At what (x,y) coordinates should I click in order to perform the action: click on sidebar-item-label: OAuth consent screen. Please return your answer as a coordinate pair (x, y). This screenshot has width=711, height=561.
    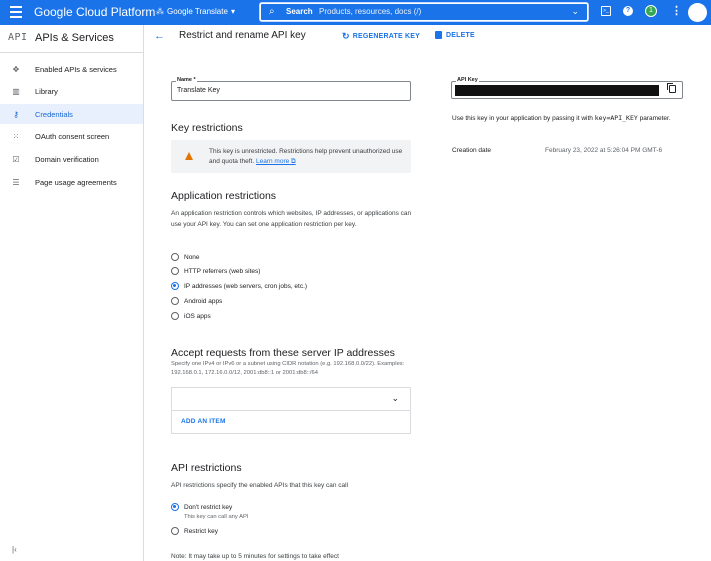
    Looking at the image, I should click on (72, 136).